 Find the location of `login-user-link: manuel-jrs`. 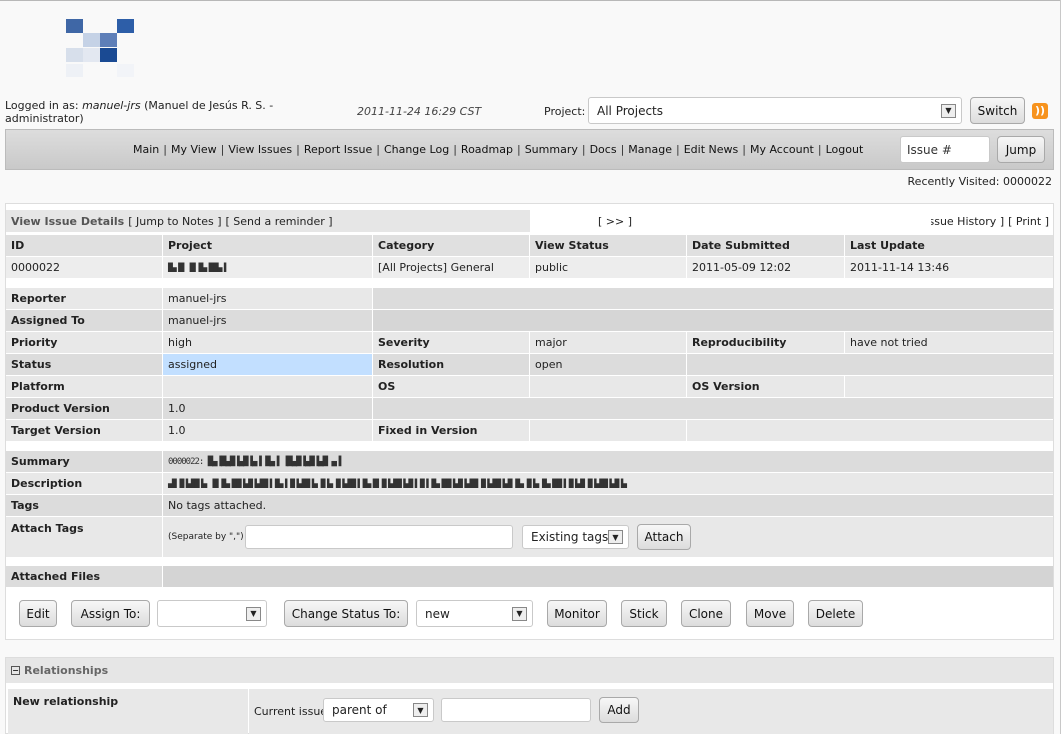

login-user-link: manuel-jrs is located at coordinates (111, 105).